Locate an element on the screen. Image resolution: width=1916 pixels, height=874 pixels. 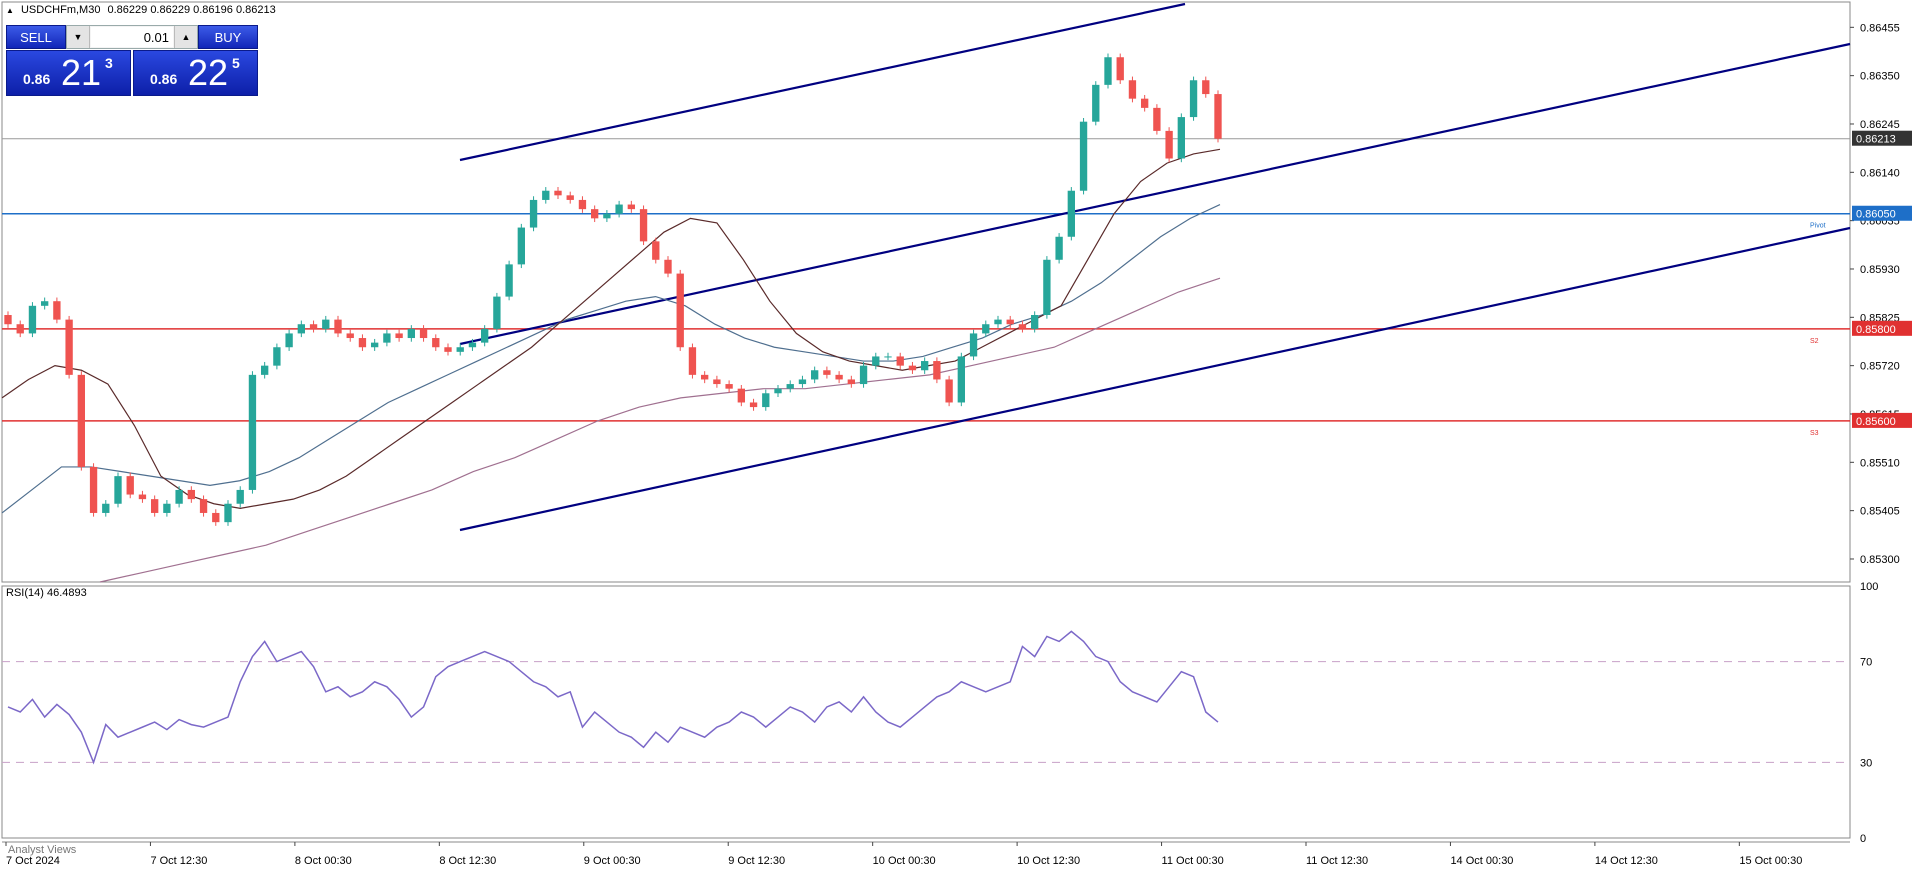
ohlc-values: 0.86229 0.86229 0.86196 0.86213 is located at coordinates (191, 10).